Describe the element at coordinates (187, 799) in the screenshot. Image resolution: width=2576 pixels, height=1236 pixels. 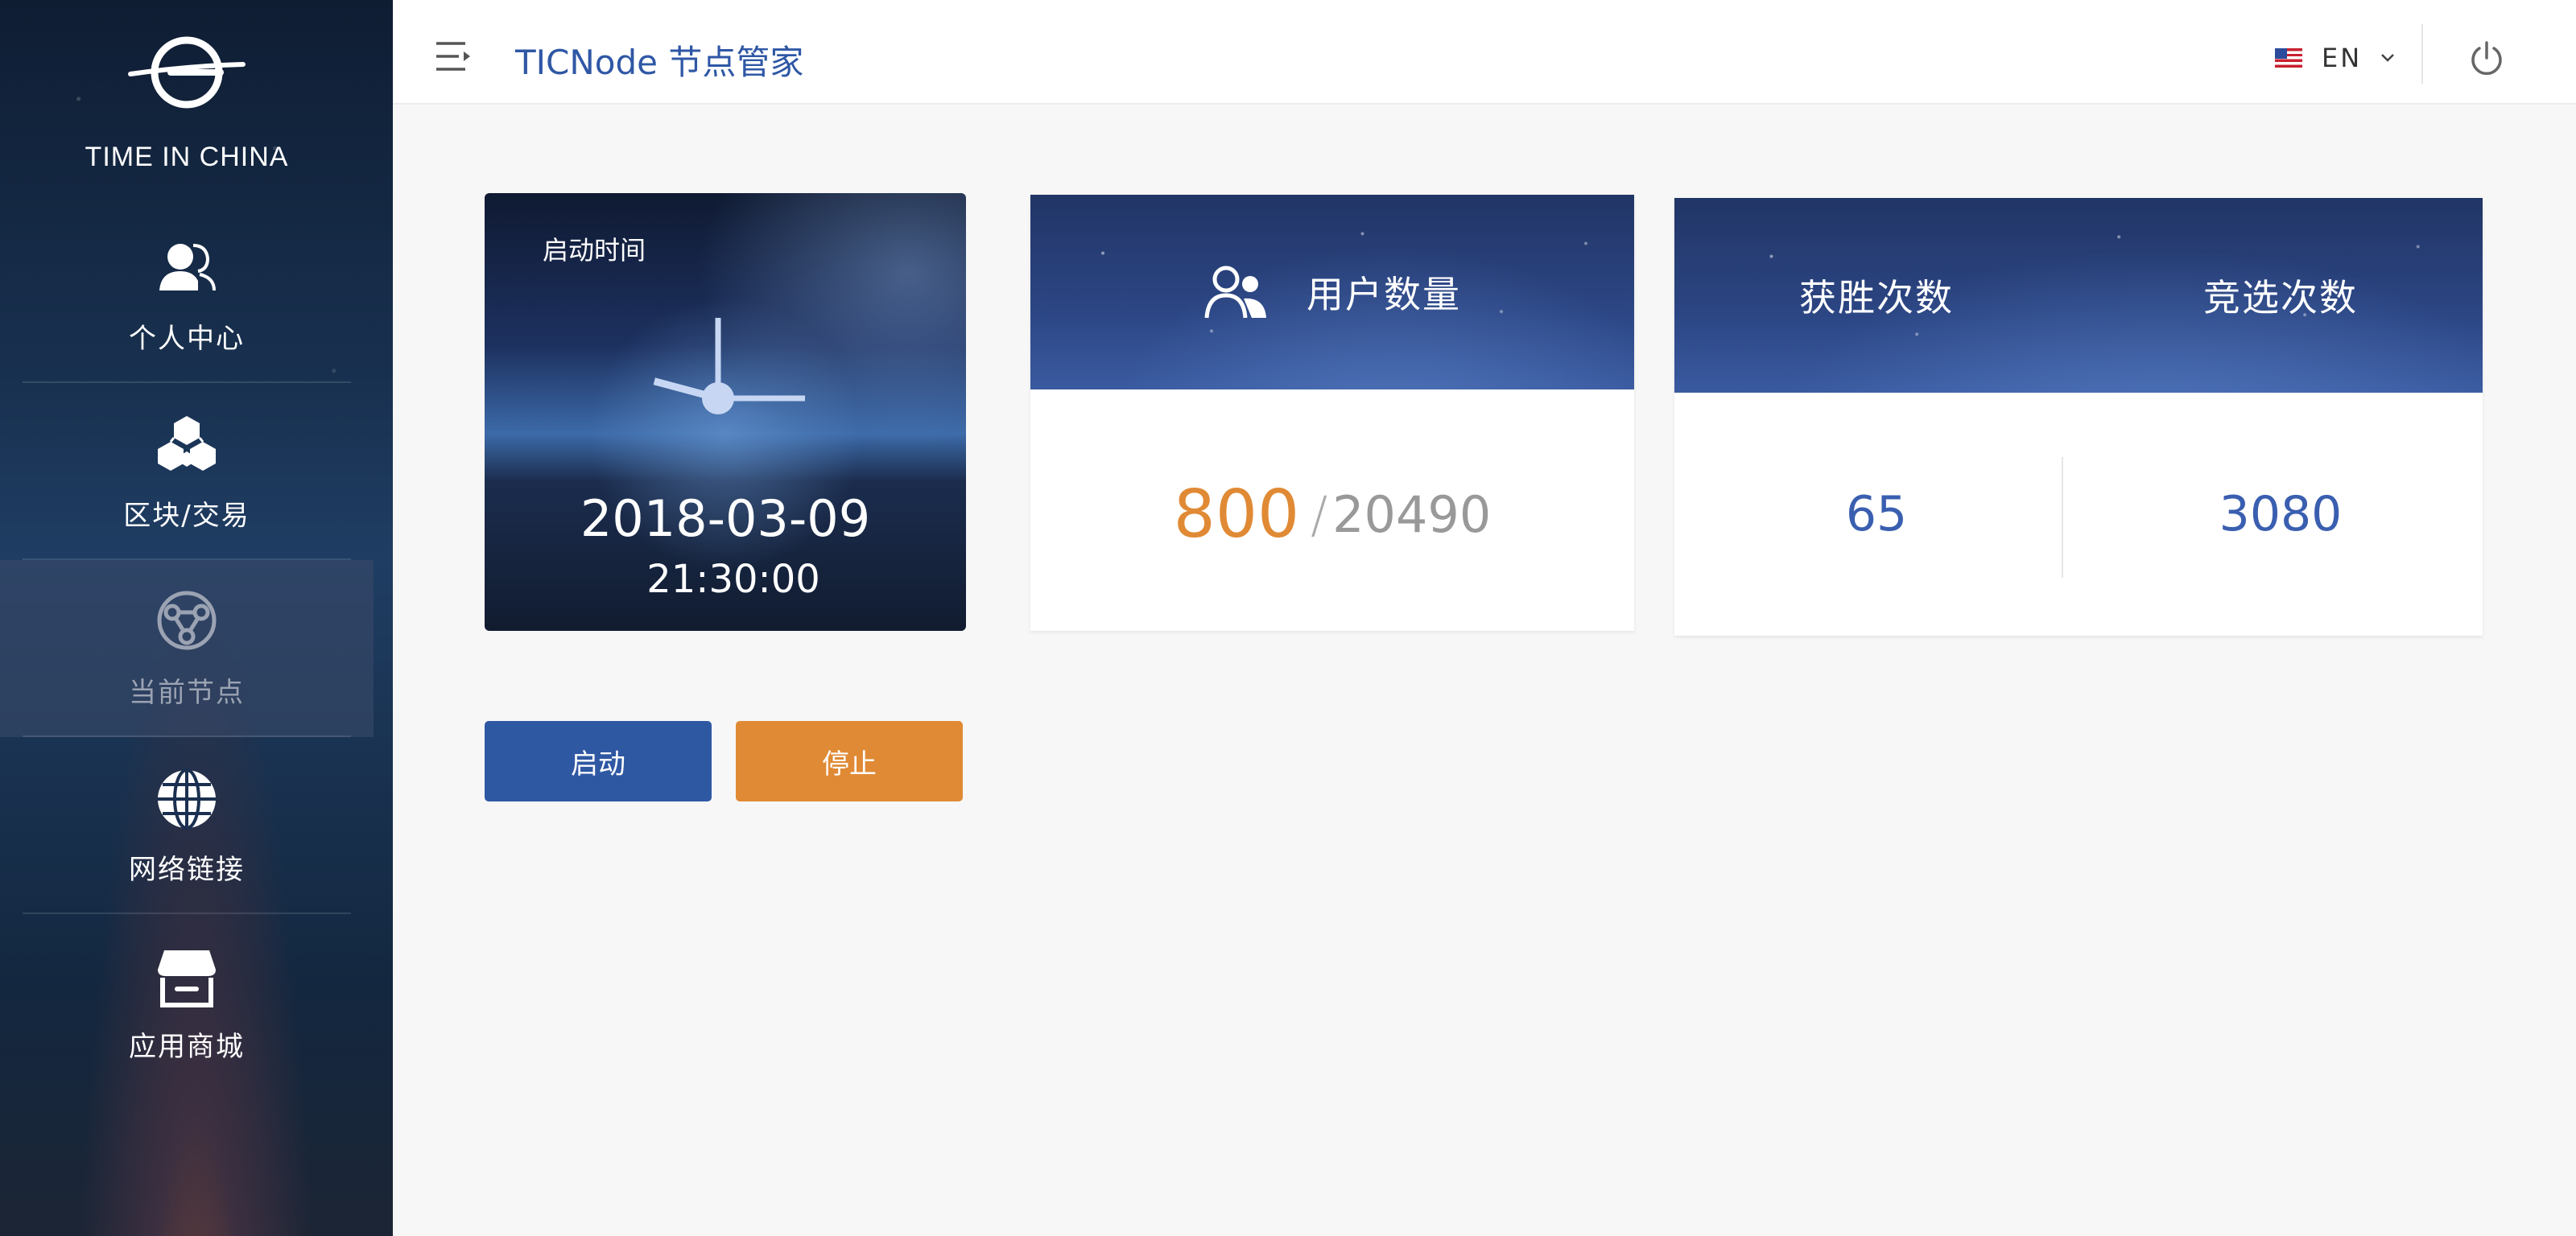
I see `globe-icon` at that location.